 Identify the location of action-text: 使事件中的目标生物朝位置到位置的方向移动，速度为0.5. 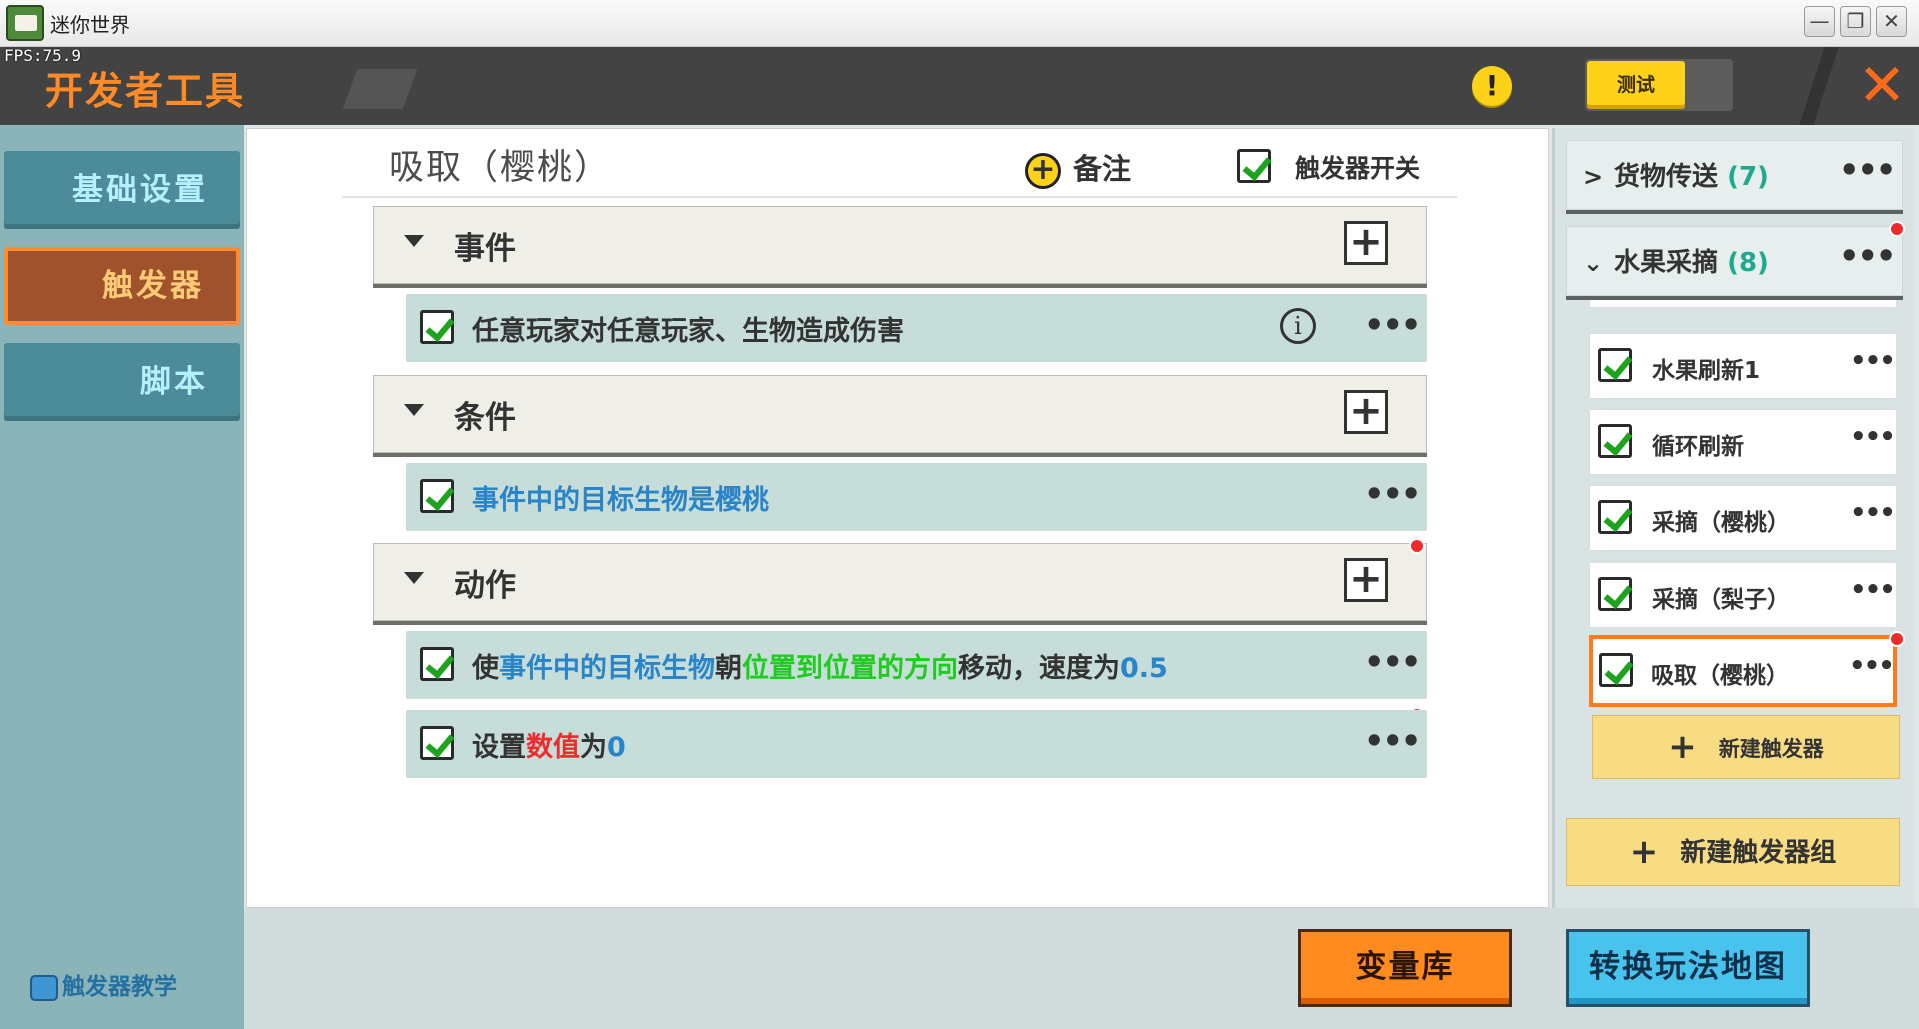
(820, 665).